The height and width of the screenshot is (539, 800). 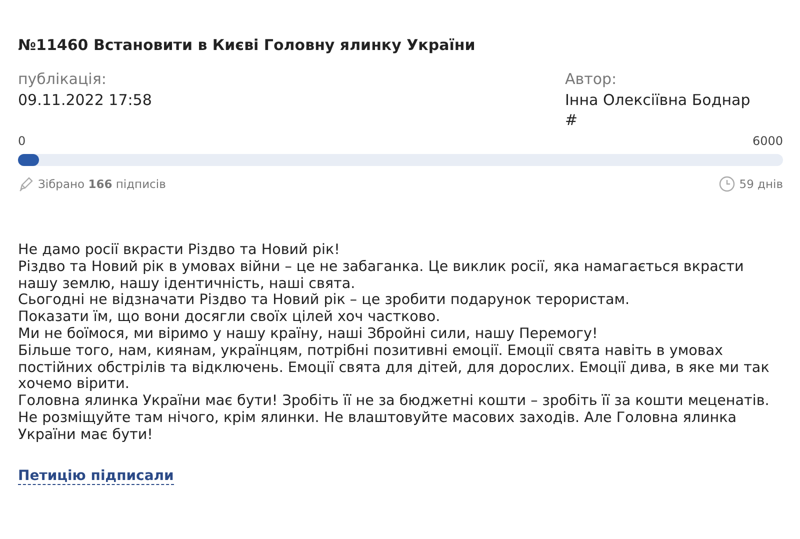 What do you see at coordinates (308, 334) in the screenshot?
I see `petition-paragraph: Ми не боїмося, ми віримо у нашу країну, наші Збройні сили, нашу Перемогу!` at bounding box center [308, 334].